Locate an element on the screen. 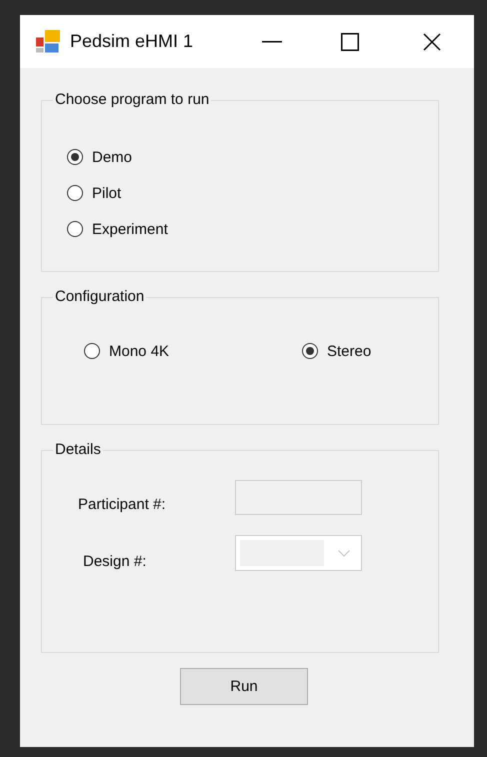 The image size is (487, 757). app-icon is located at coordinates (48, 42).